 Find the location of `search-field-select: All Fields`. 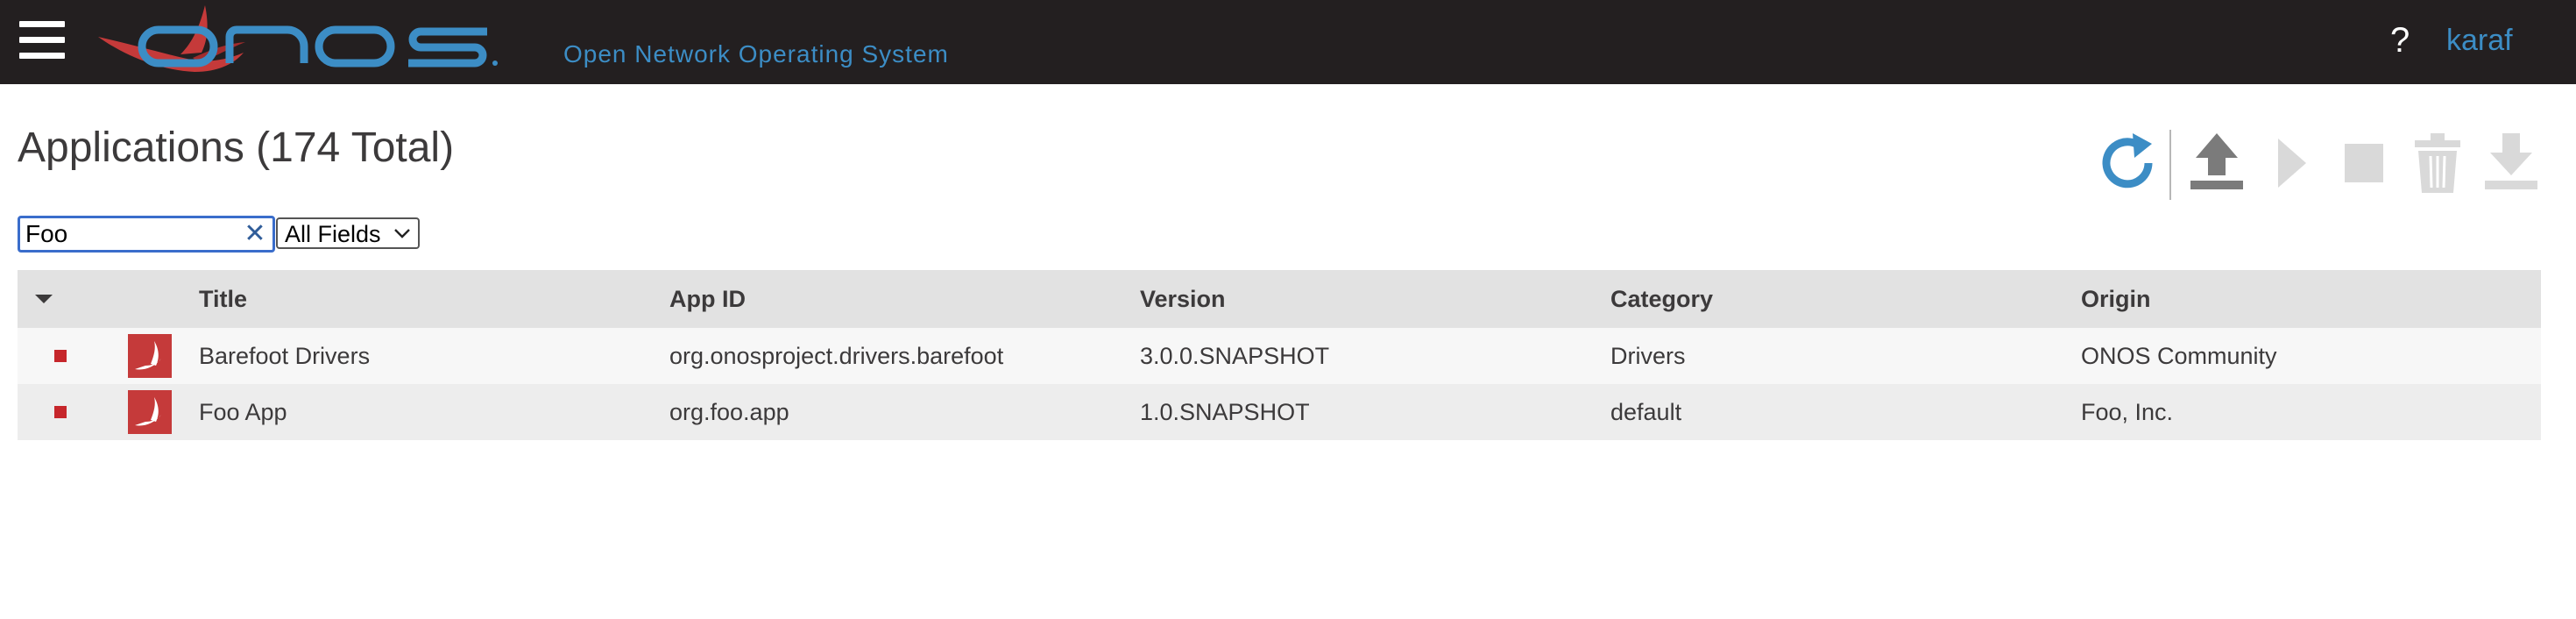

search-field-select: All Fields is located at coordinates (348, 233).